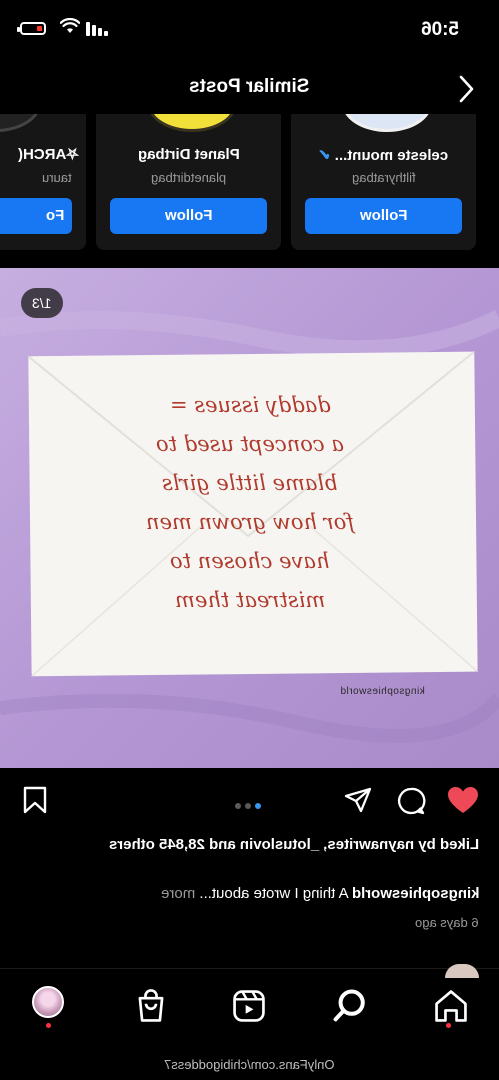  Describe the element at coordinates (249, 968) in the screenshot. I see `divider` at that location.